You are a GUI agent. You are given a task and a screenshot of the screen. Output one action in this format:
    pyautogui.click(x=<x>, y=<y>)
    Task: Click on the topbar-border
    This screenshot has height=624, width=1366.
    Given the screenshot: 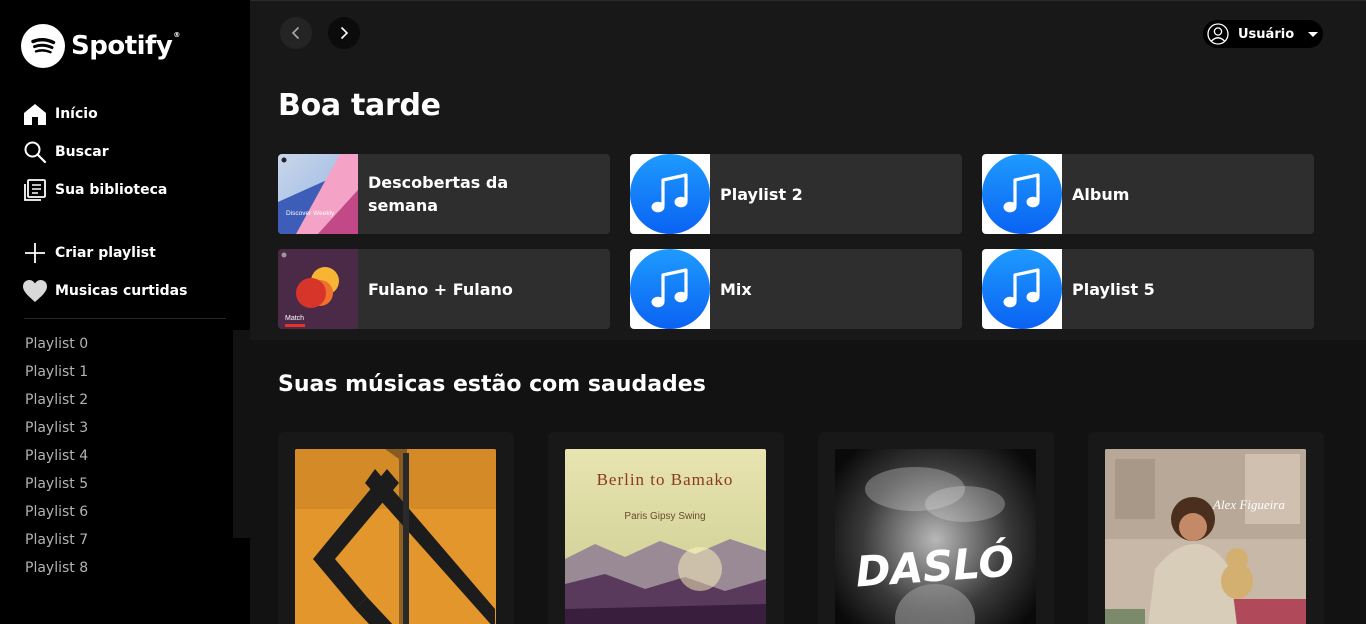 What is the action you would take?
    pyautogui.click(x=808, y=0)
    